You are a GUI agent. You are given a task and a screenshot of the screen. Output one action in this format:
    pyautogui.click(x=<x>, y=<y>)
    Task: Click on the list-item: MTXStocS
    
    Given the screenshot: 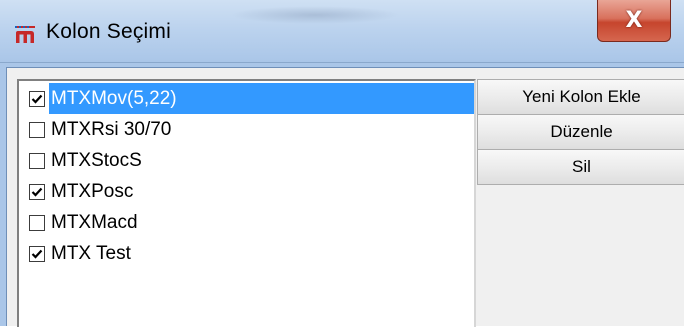 What is the action you would take?
    pyautogui.click(x=248, y=160)
    